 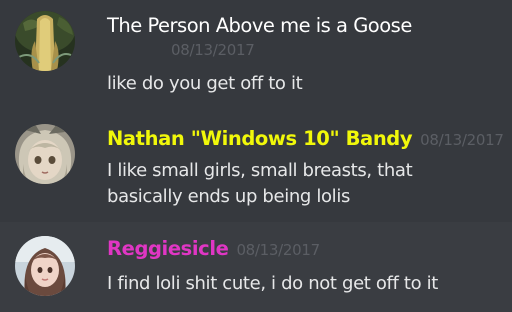 I want to click on message-line: like do you get off to it, so click(x=205, y=83).